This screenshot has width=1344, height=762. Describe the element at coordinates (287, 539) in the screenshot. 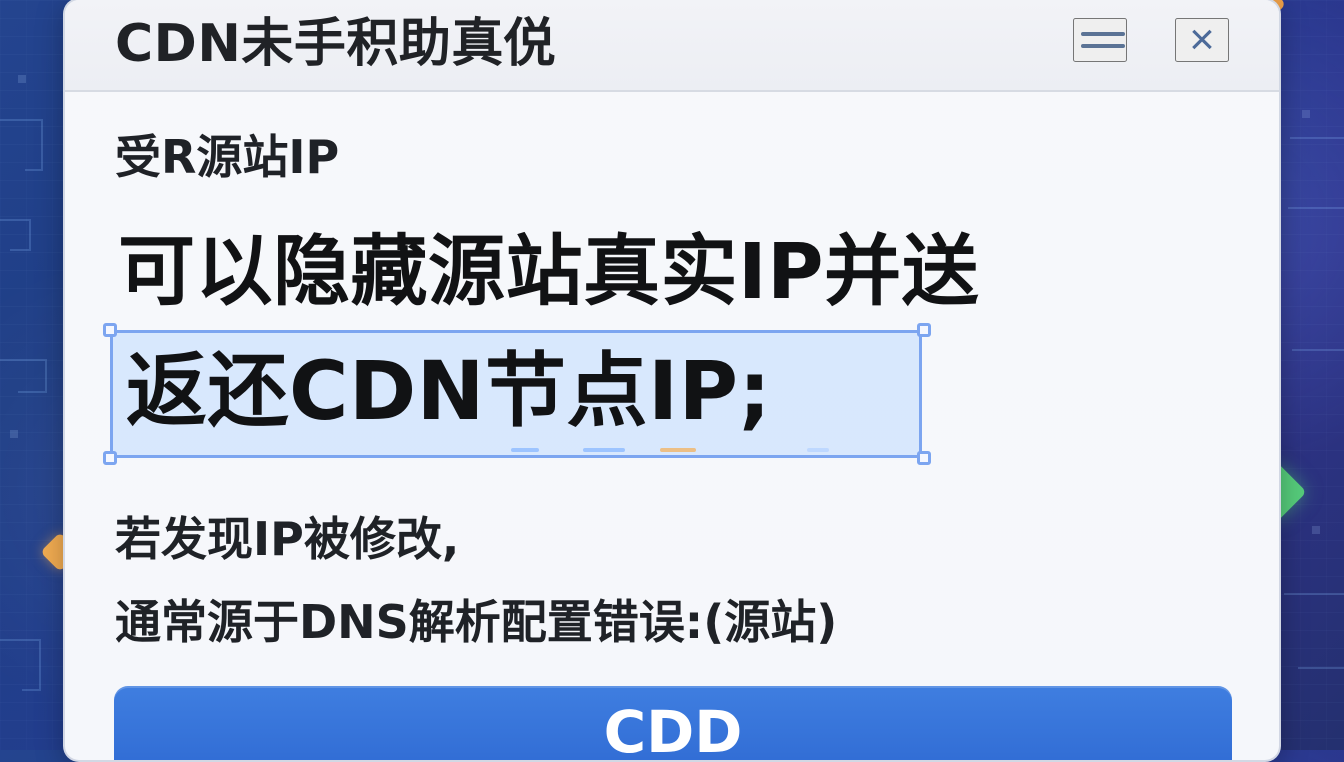

I see `body-text-line-1: 若发现IP被修改,` at that location.